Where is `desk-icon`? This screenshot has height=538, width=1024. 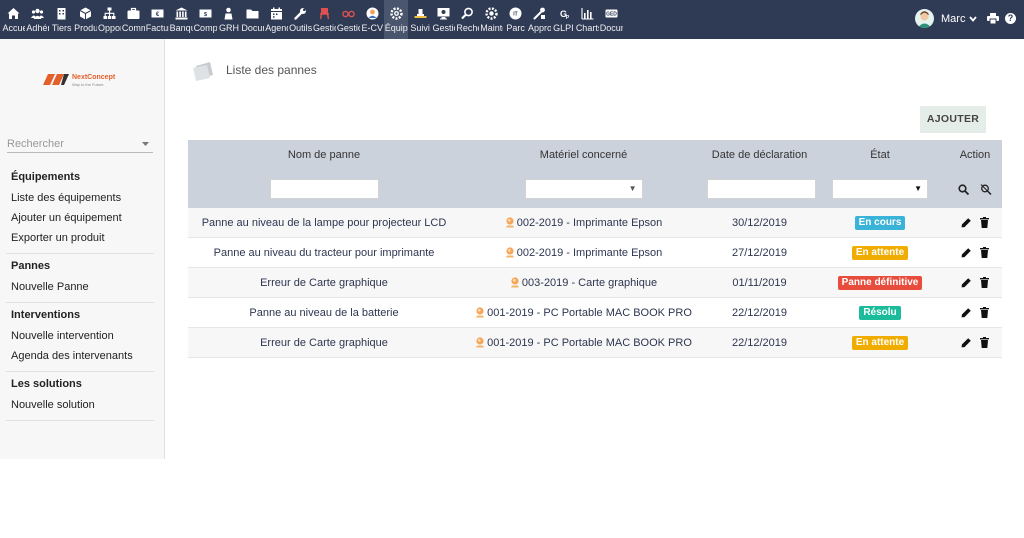
desk-icon is located at coordinates (420, 13).